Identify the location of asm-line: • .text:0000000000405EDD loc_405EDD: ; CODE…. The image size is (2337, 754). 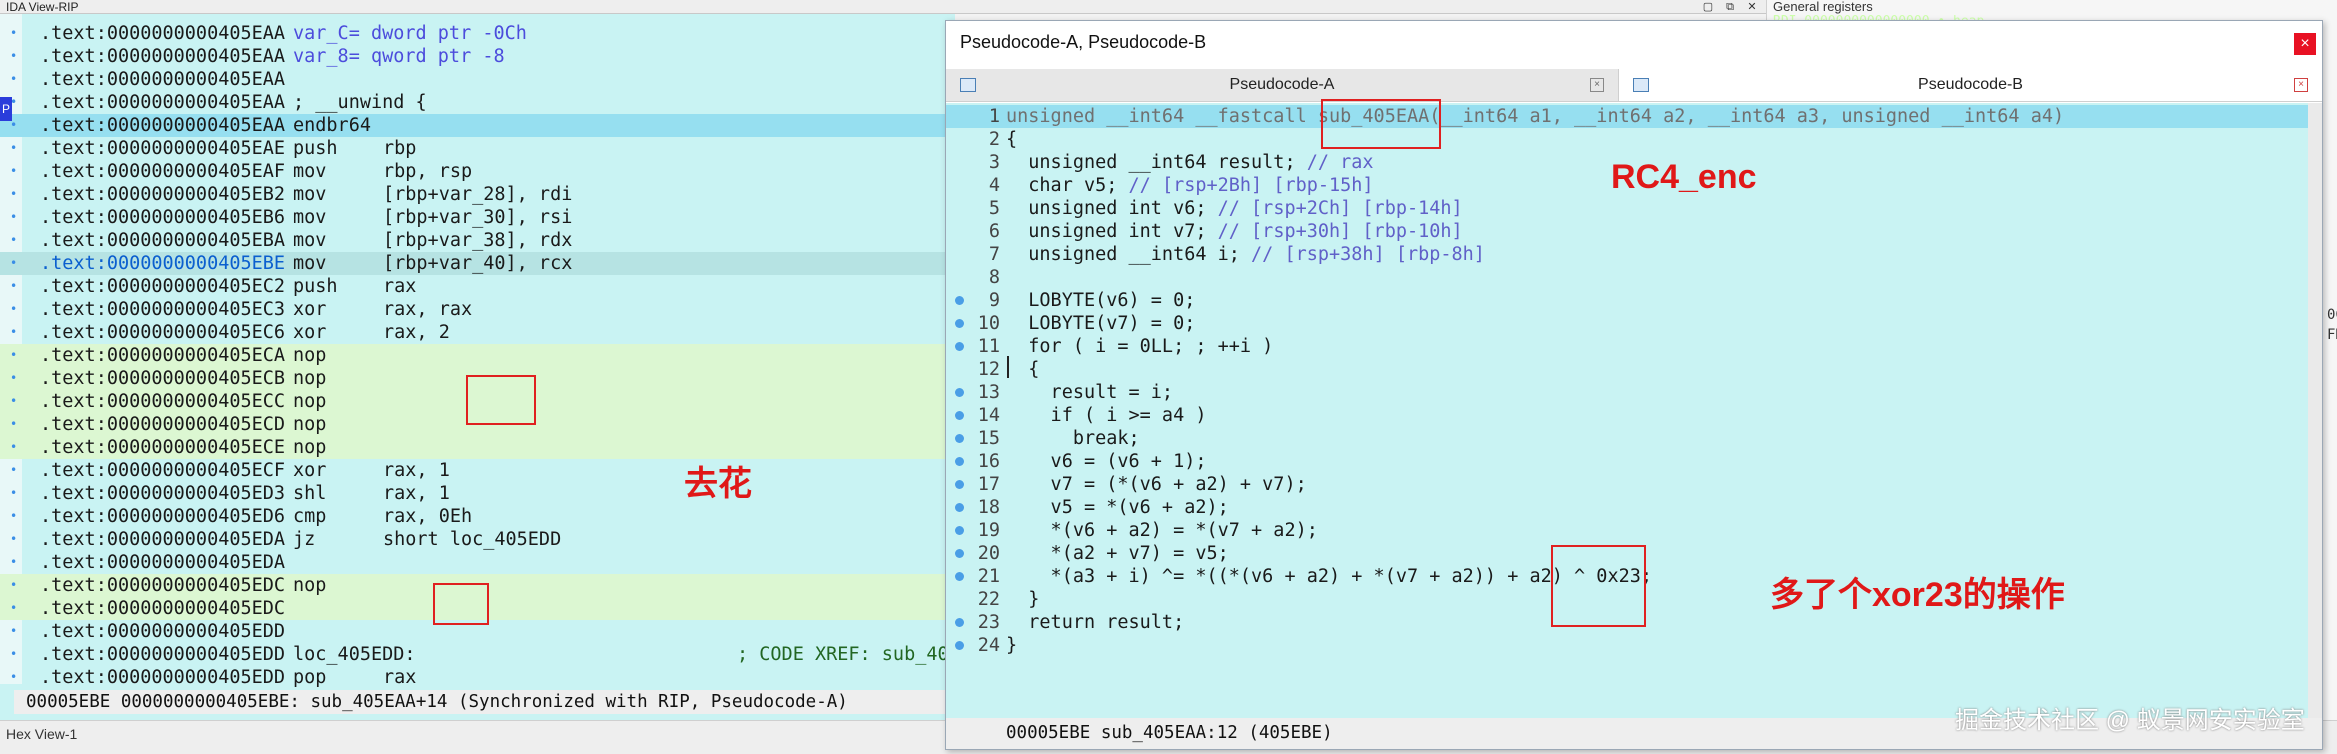
(477, 654).